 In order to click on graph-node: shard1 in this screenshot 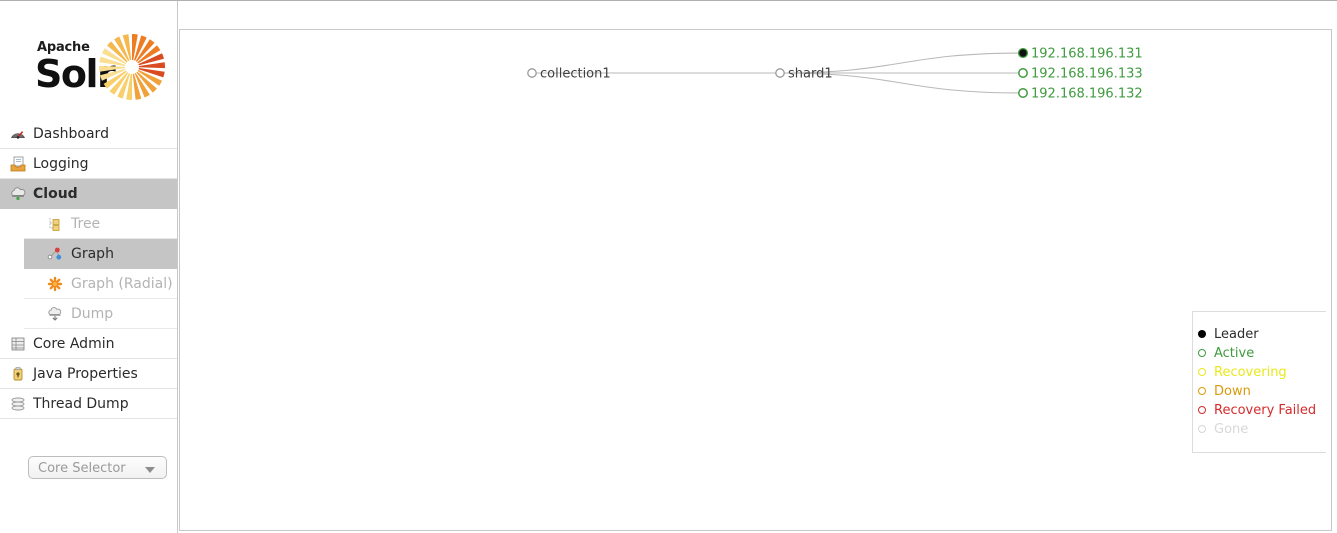, I will do `click(804, 74)`.